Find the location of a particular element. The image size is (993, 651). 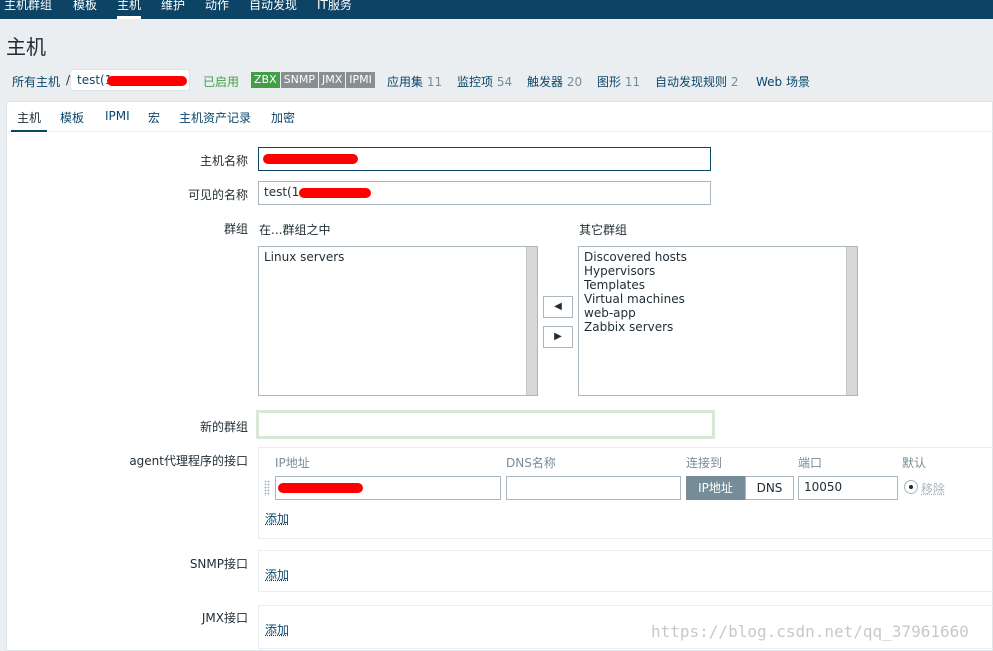

add-jmx-interface-link: 添加 is located at coordinates (277, 629).